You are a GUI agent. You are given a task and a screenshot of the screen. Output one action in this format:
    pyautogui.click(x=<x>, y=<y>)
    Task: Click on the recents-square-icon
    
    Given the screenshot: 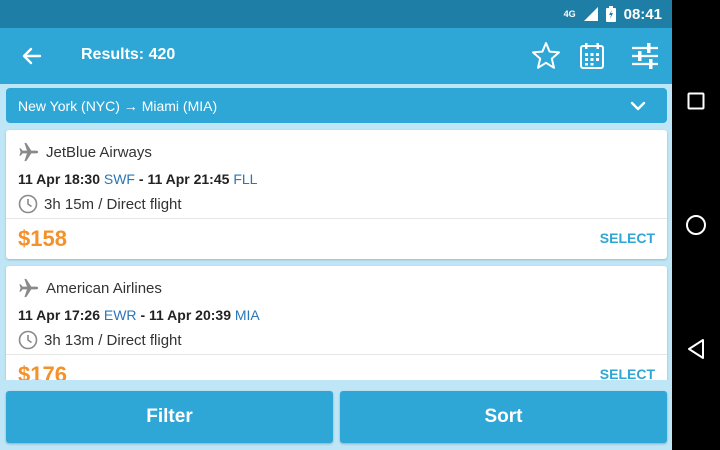 What is the action you would take?
    pyautogui.click(x=696, y=101)
    